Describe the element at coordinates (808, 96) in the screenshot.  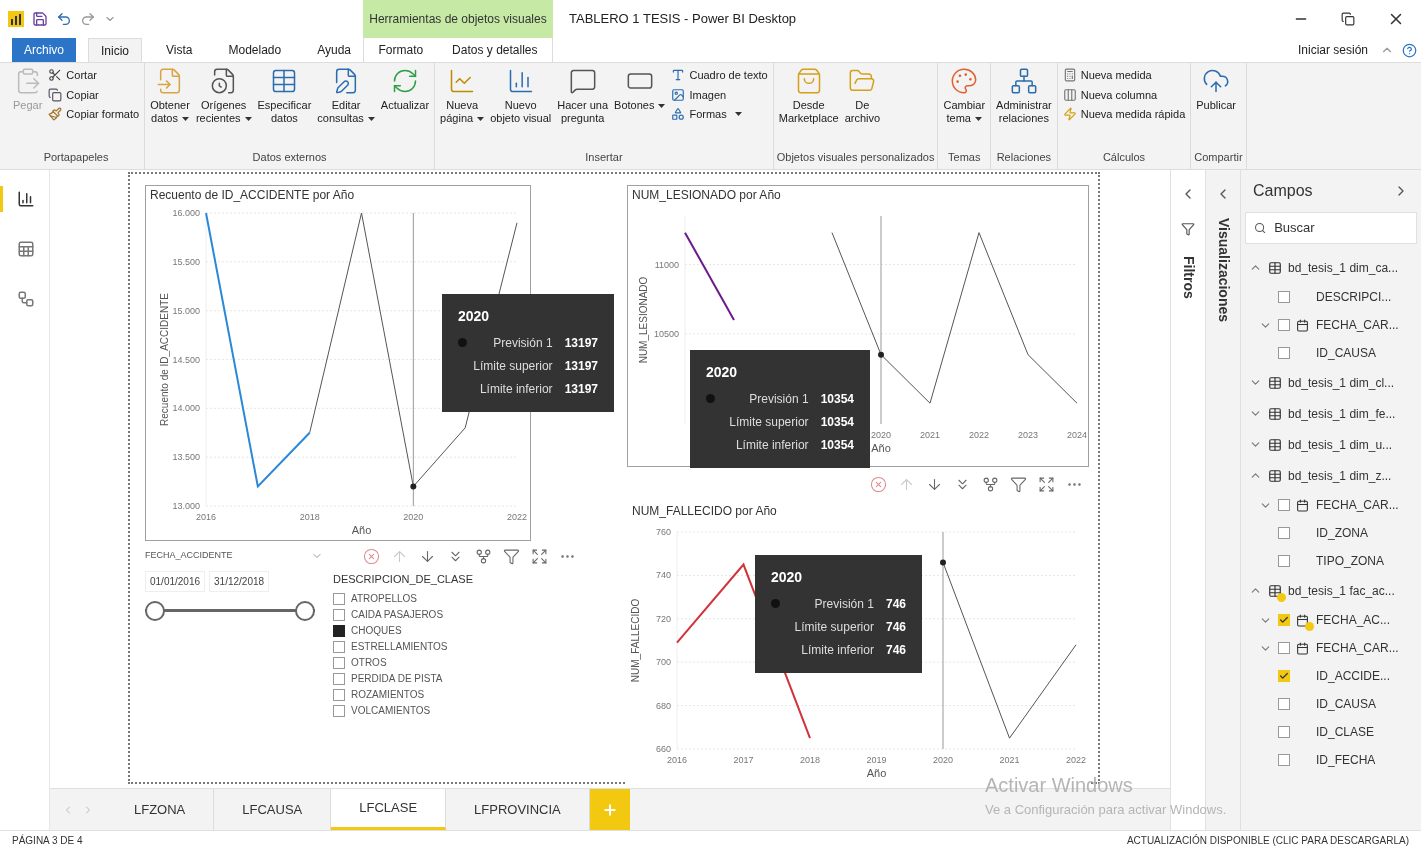
I see `ribbon-button: Desde Marketplace` at that location.